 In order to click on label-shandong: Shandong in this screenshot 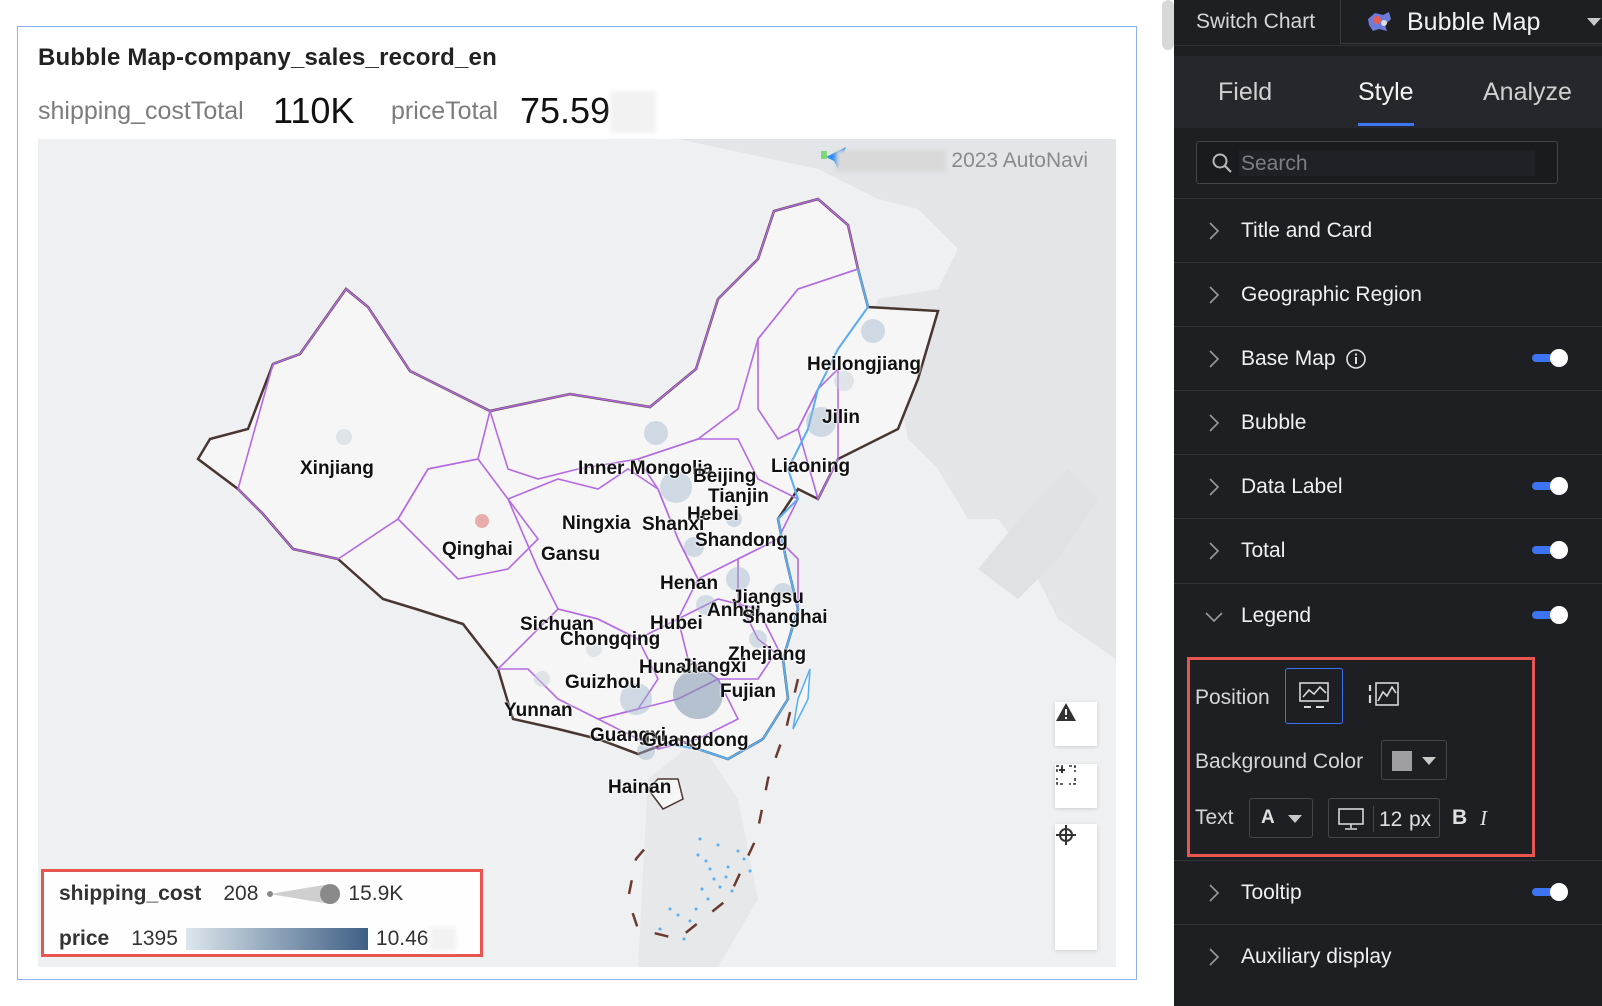, I will do `click(741, 540)`.